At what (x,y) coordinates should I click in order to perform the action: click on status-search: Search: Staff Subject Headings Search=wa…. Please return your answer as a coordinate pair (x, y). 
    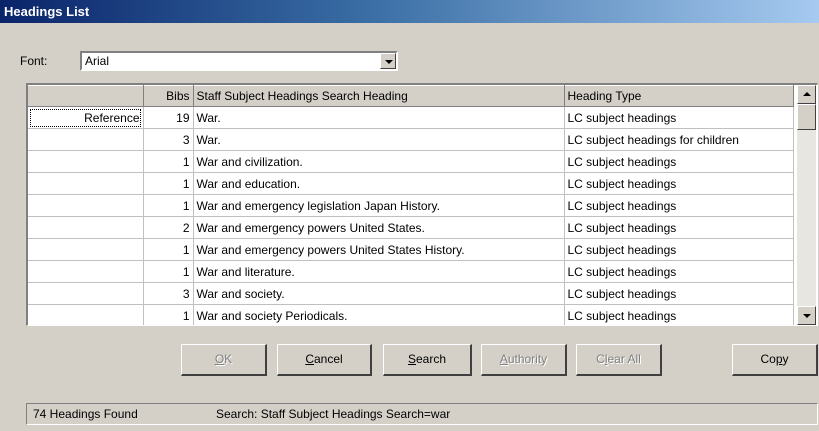
    Looking at the image, I should click on (333, 414).